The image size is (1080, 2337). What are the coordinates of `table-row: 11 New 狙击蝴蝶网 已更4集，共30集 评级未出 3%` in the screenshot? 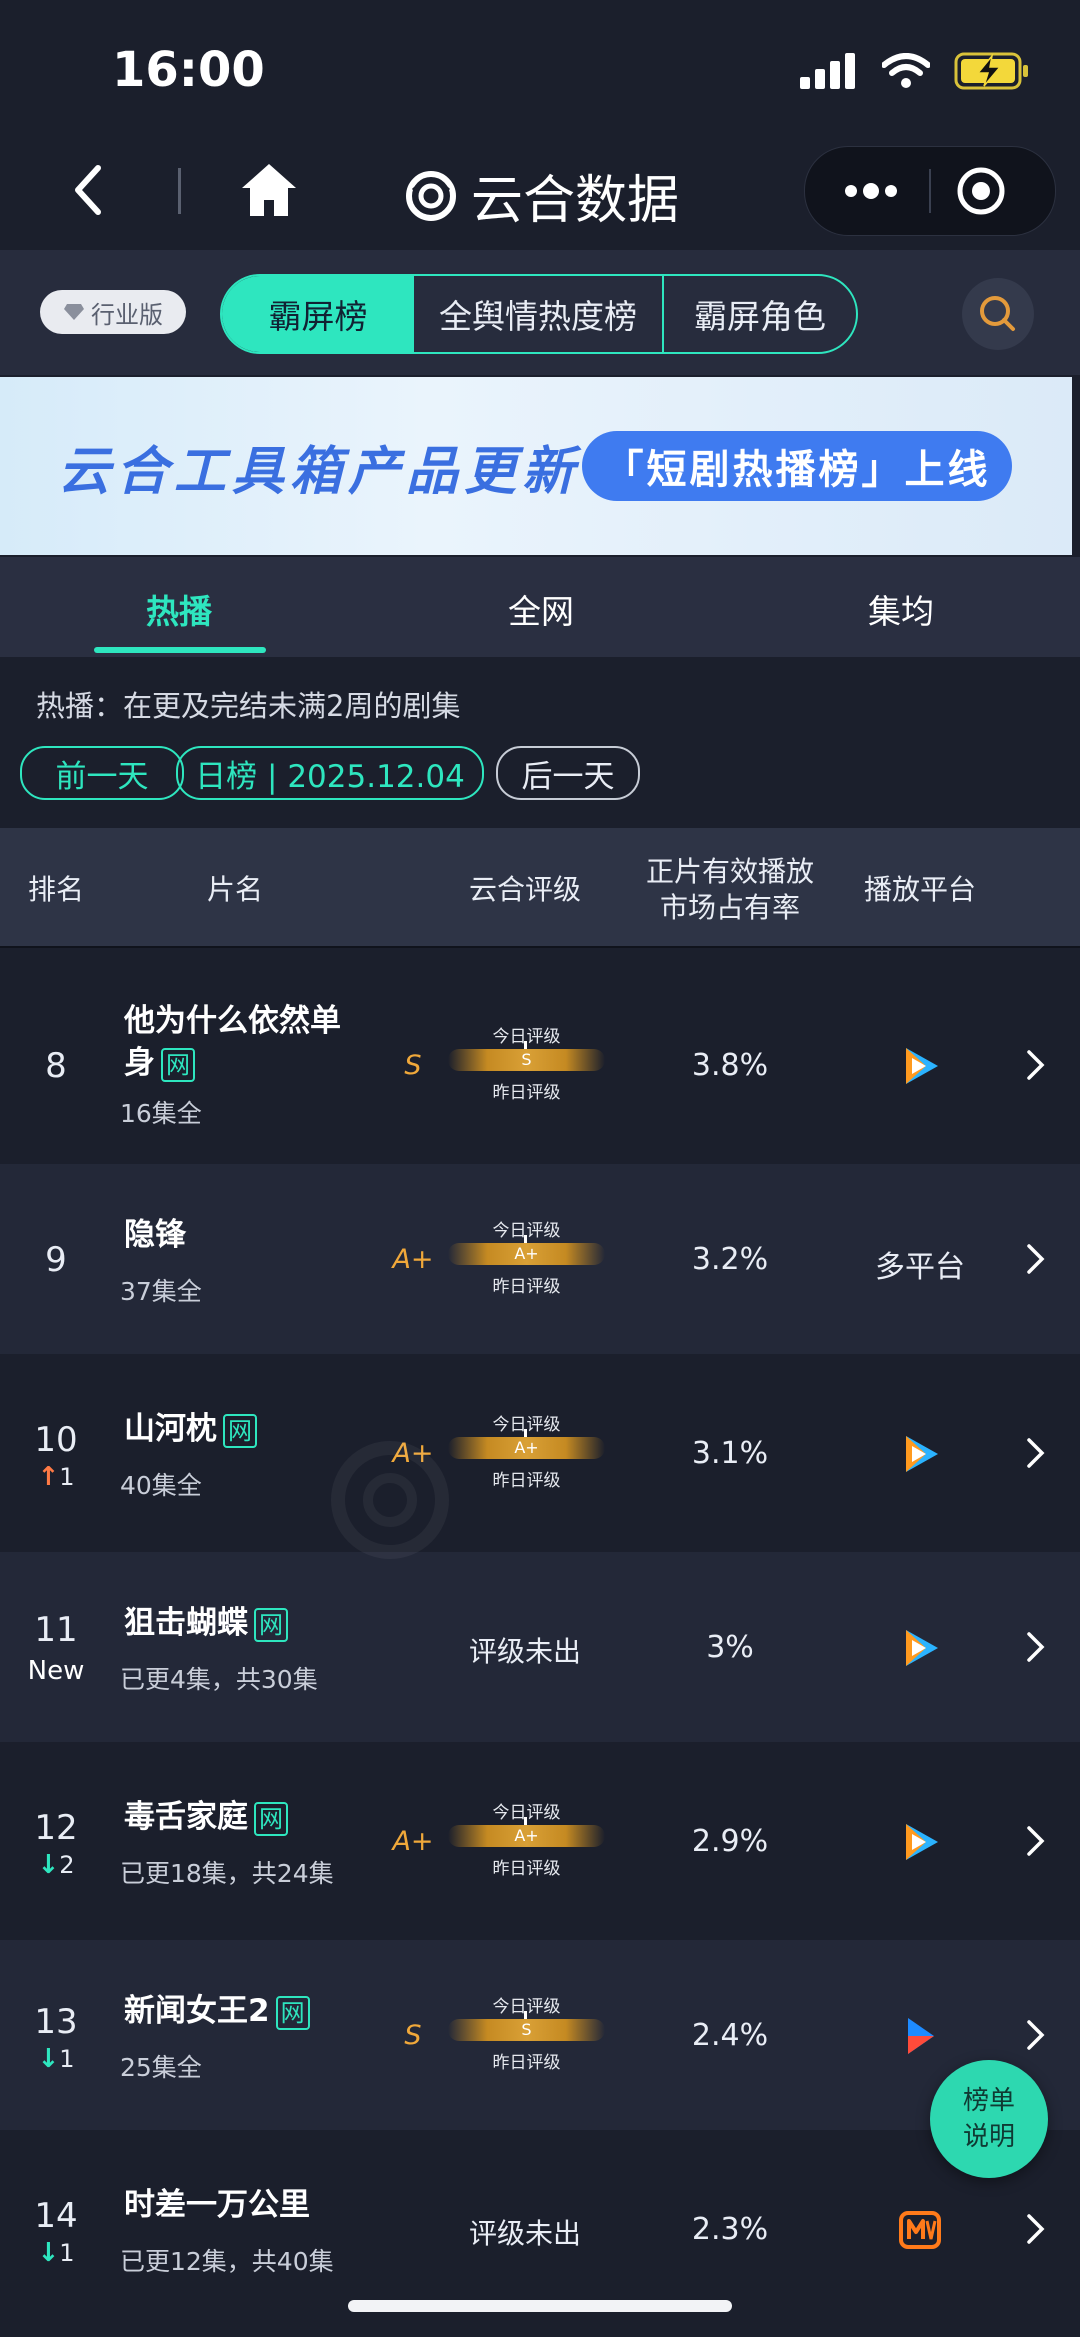 It's located at (540, 1647).